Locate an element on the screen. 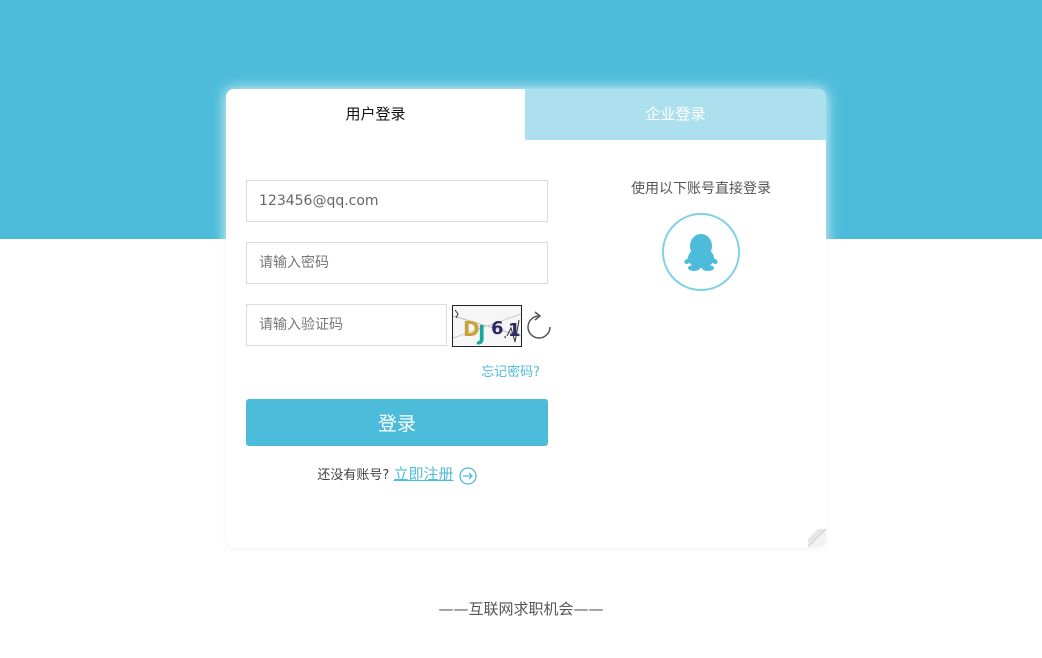  captcha-image: D J 6 . 1 is located at coordinates (487, 326).